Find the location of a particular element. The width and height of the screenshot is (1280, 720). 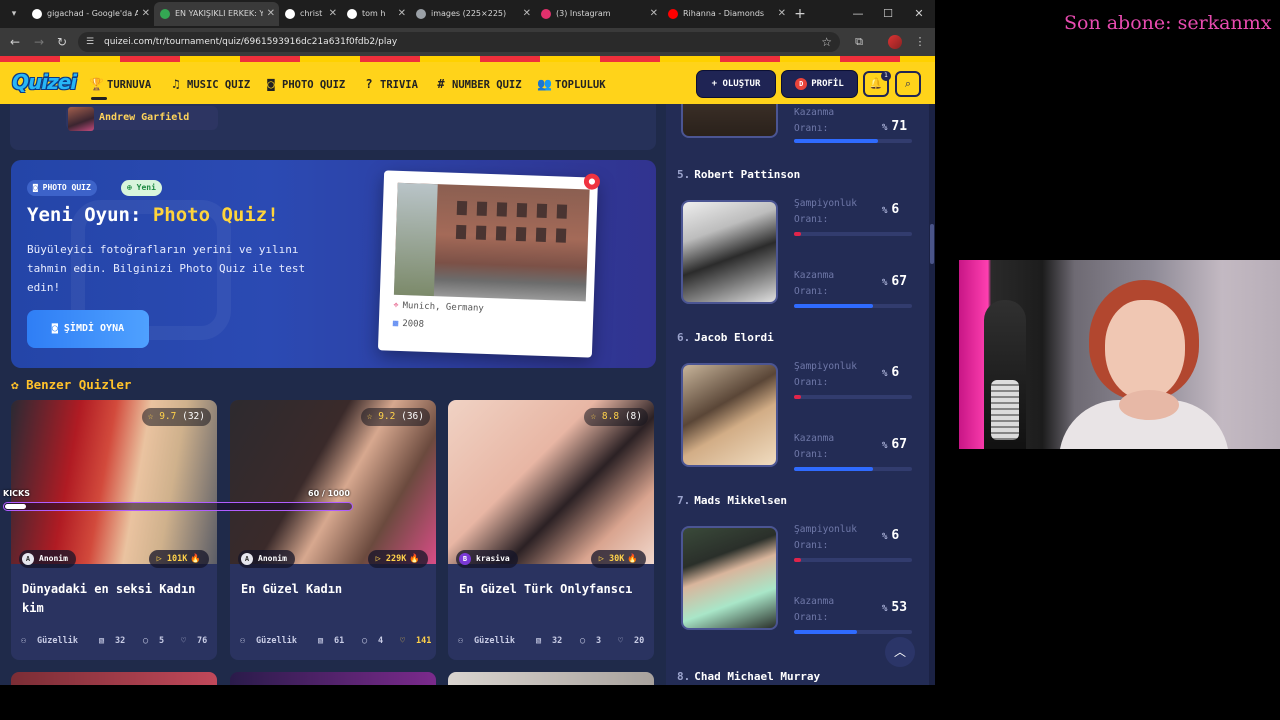

site-info-icon: ☰ is located at coordinates (92, 42).